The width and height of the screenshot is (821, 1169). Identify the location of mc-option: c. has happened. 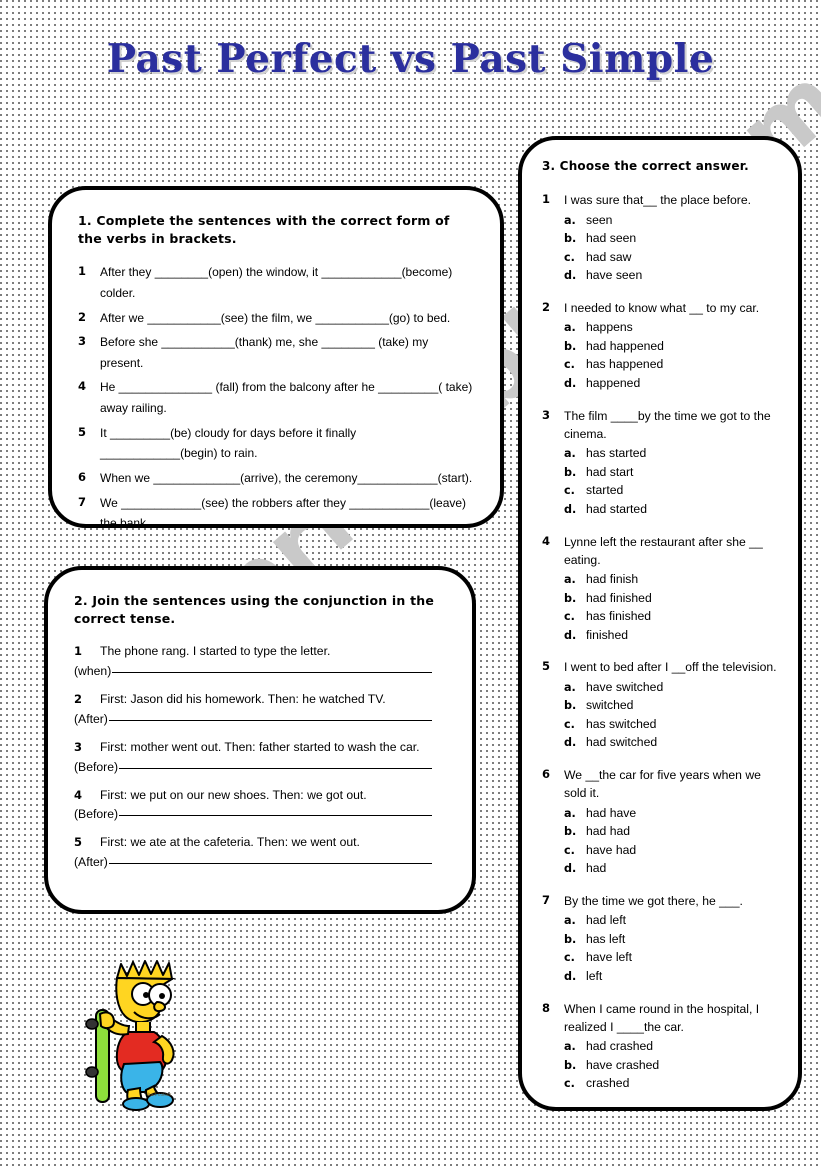
(674, 364).